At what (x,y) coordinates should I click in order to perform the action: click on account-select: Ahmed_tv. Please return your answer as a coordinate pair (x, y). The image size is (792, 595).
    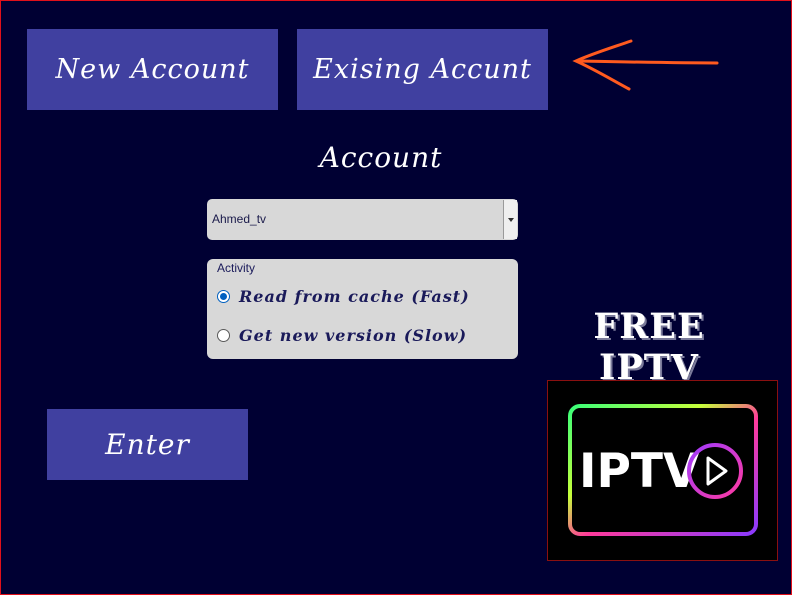
    Looking at the image, I should click on (362, 219).